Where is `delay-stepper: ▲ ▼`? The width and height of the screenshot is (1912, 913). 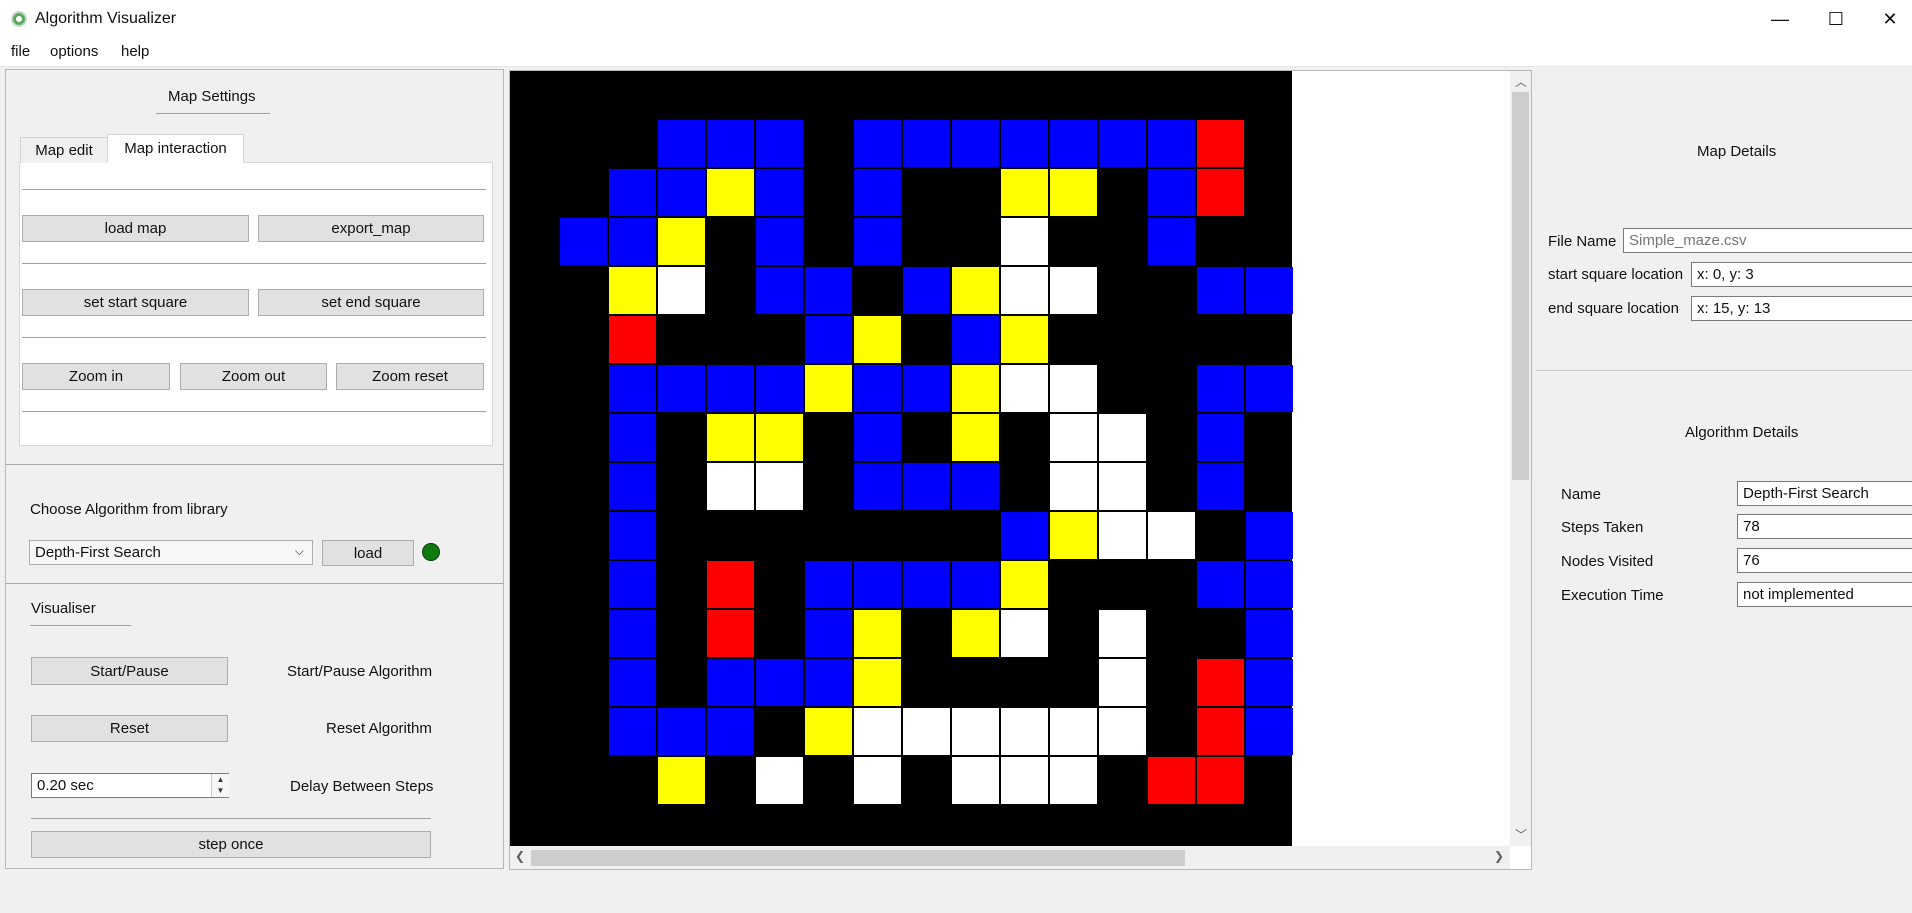
delay-stepper: ▲ ▼ is located at coordinates (220, 785).